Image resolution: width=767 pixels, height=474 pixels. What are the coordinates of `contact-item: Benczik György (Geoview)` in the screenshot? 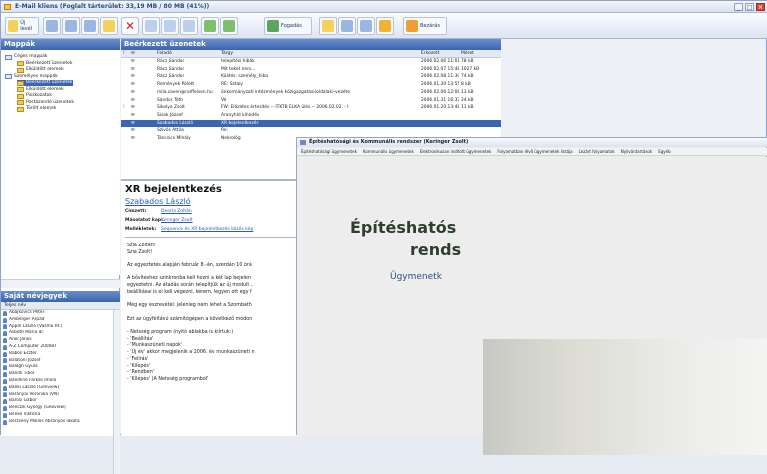 It's located at (57, 408).